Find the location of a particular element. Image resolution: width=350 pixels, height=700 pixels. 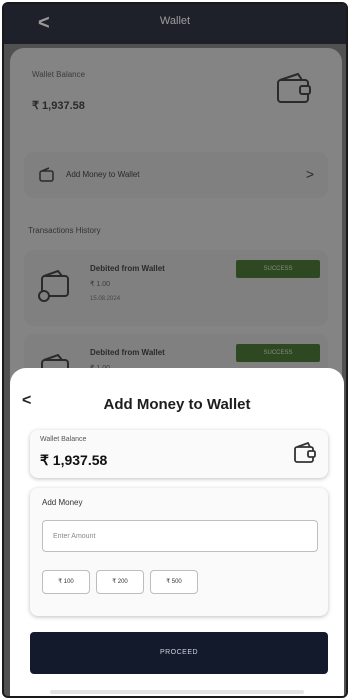

sheet-title: Add Money to Wallet is located at coordinates (177, 404).